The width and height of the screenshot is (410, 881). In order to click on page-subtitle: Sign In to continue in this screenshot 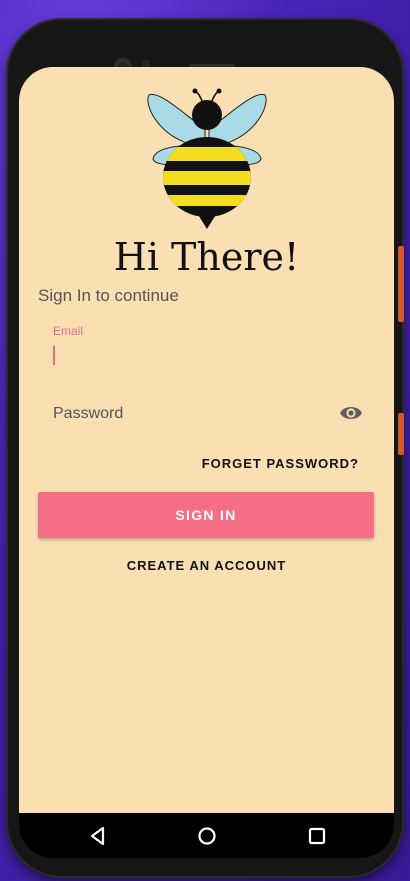, I will do `click(108, 295)`.